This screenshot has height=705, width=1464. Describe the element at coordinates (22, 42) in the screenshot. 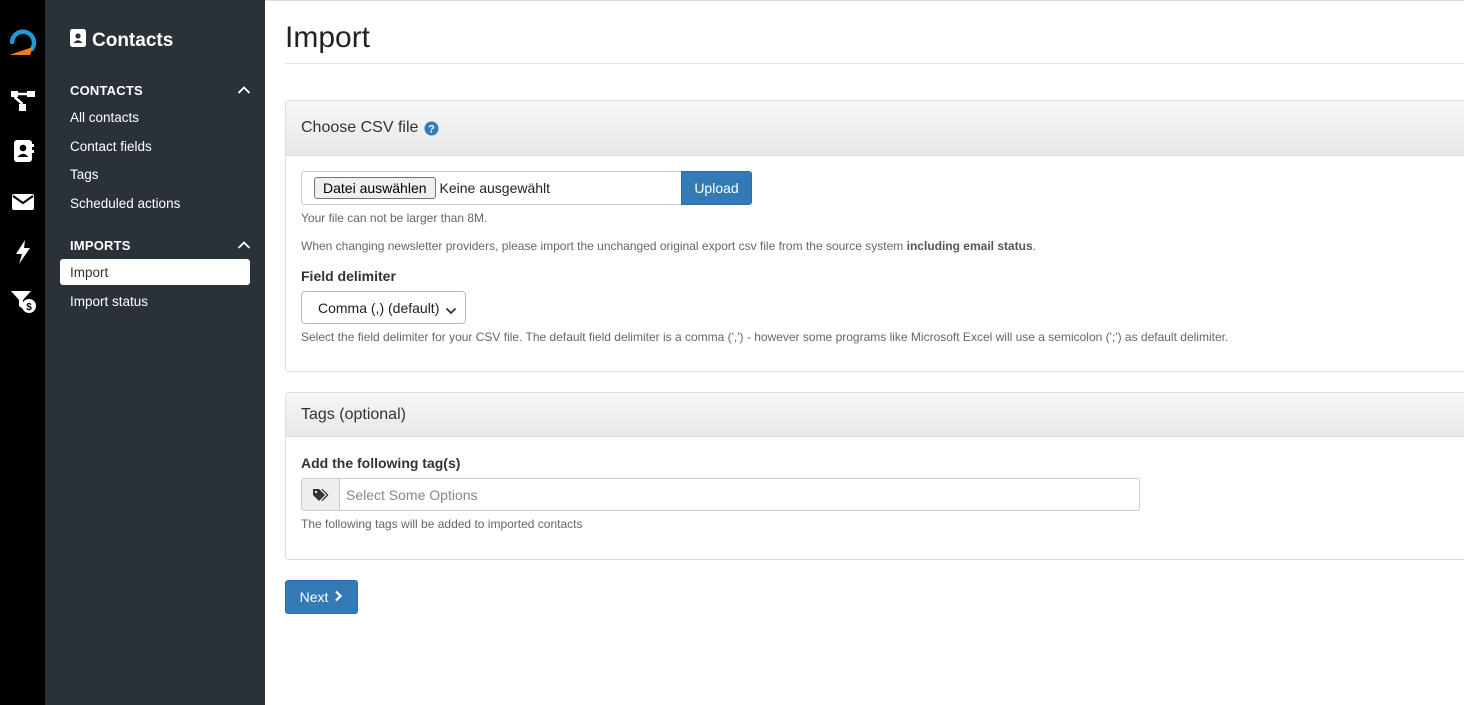

I see `logo-icon` at that location.